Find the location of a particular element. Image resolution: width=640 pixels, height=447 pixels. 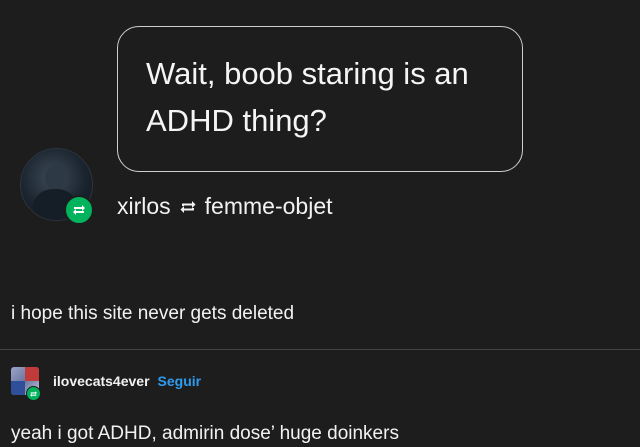

reblog-to-user: femme-objet is located at coordinates (269, 206).